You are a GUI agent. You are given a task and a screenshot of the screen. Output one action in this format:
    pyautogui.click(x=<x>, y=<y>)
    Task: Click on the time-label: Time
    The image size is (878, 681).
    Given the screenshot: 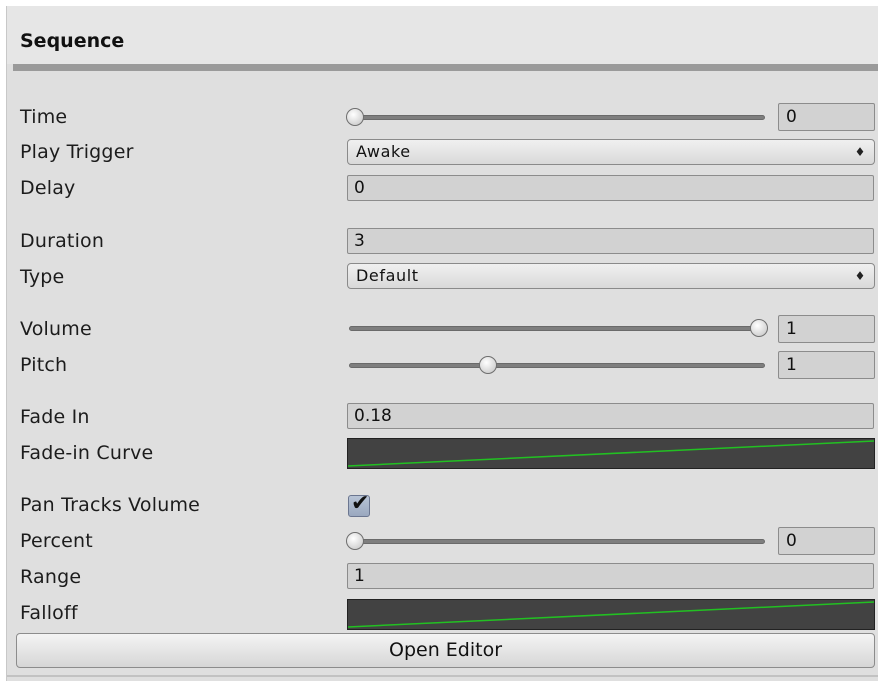 What is the action you would take?
    pyautogui.click(x=44, y=117)
    